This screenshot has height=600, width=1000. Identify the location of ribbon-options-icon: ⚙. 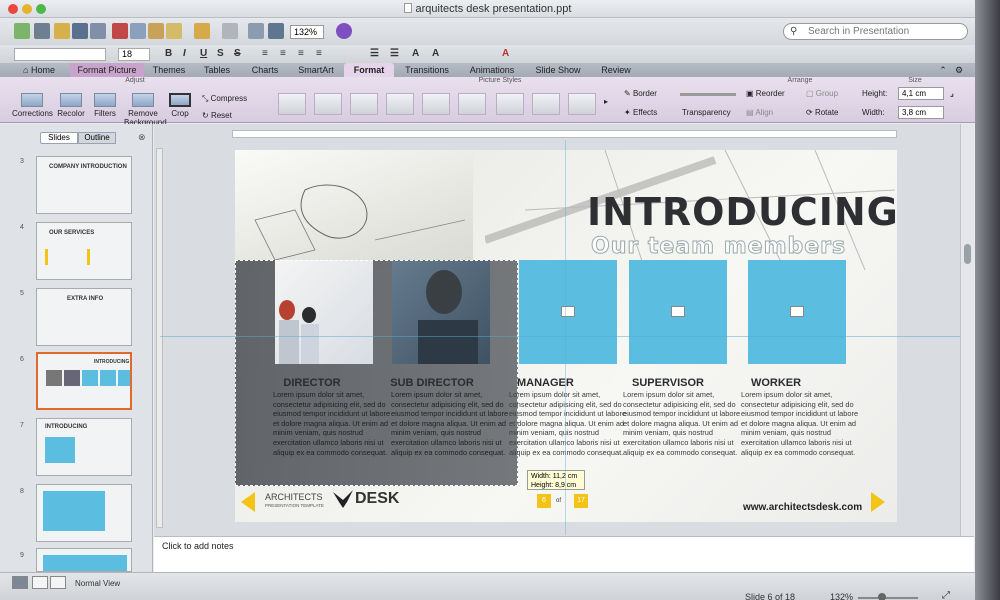
(959, 70).